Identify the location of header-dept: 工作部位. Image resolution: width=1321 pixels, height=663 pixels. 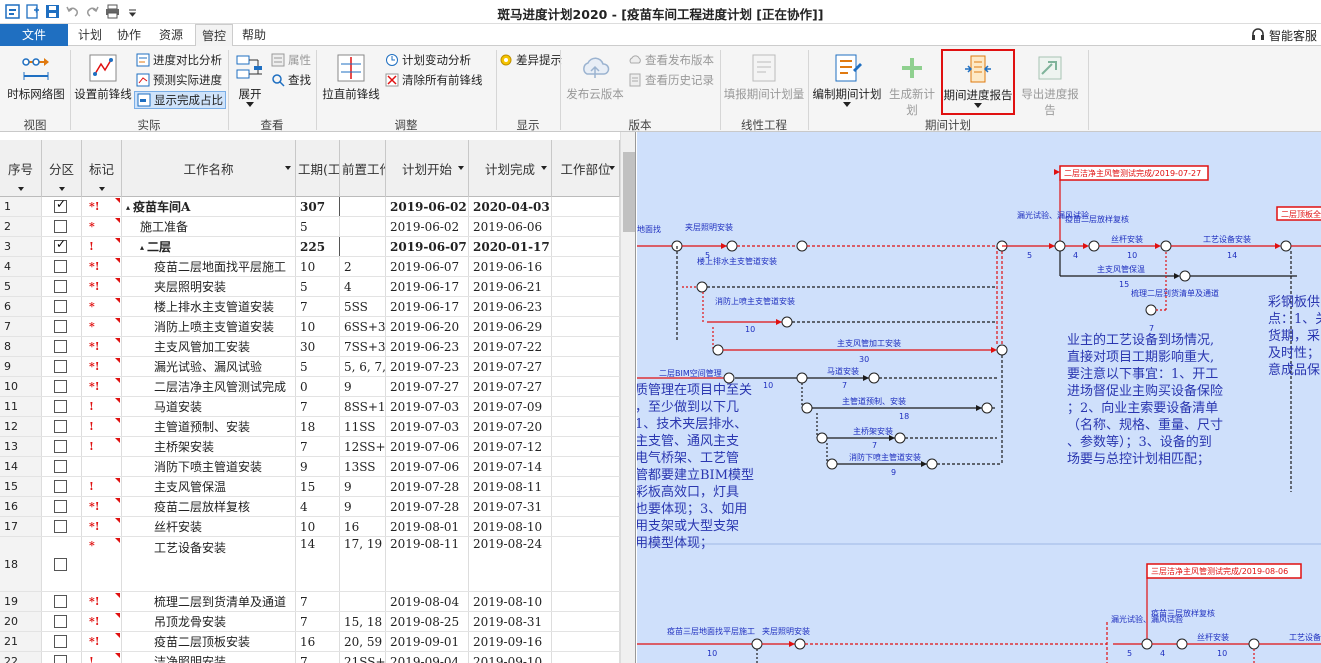
(586, 168).